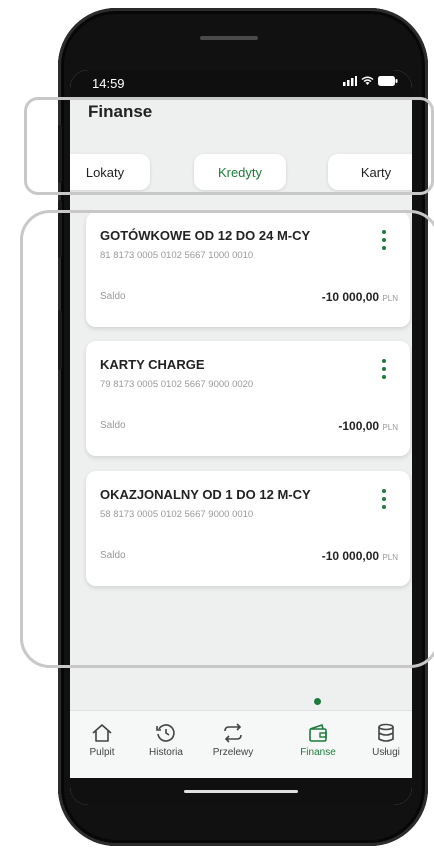 This screenshot has height=849, width=434. What do you see at coordinates (318, 752) in the screenshot?
I see `nav-label: Finanse` at bounding box center [318, 752].